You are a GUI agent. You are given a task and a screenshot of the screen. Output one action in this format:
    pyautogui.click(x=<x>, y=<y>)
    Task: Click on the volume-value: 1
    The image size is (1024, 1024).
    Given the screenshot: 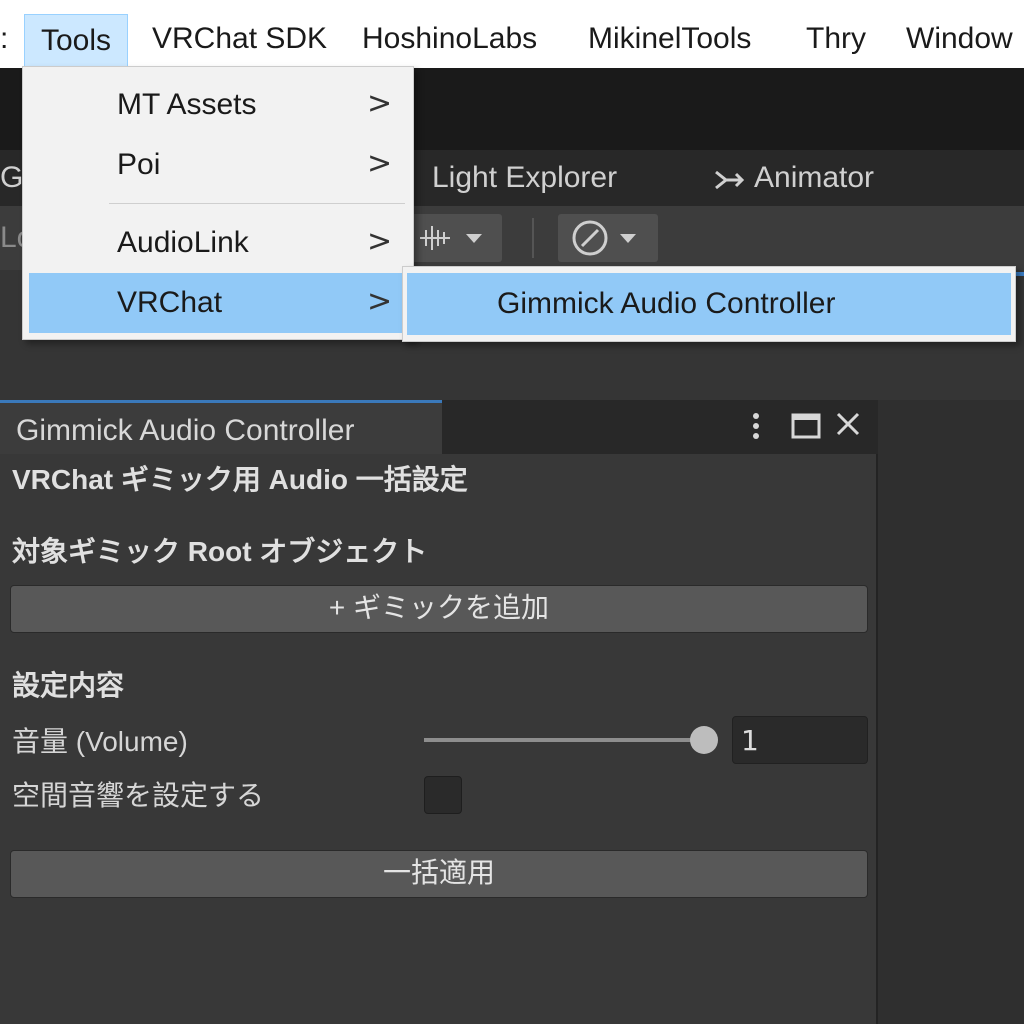 What is the action you would take?
    pyautogui.click(x=750, y=740)
    